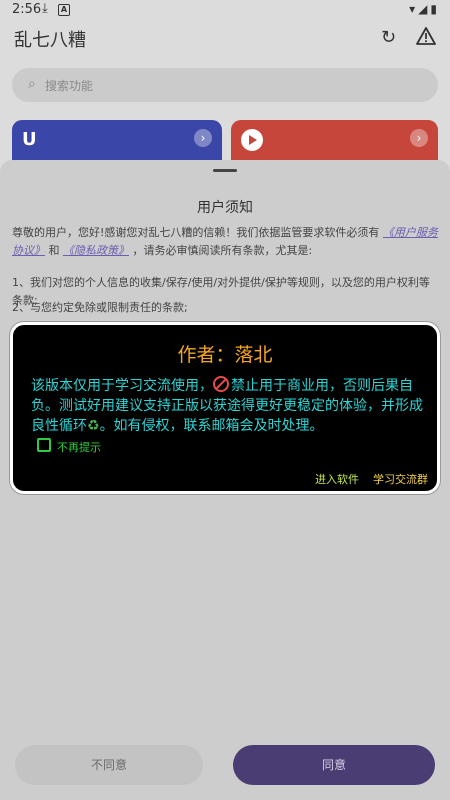 This screenshot has height=800, width=450. Describe the element at coordinates (196, 232) in the screenshot. I see `notice-text: 尊敬的用户，您好!感谢您对乱七八糟的信赖！我们依据监管要求软件必须有` at that location.